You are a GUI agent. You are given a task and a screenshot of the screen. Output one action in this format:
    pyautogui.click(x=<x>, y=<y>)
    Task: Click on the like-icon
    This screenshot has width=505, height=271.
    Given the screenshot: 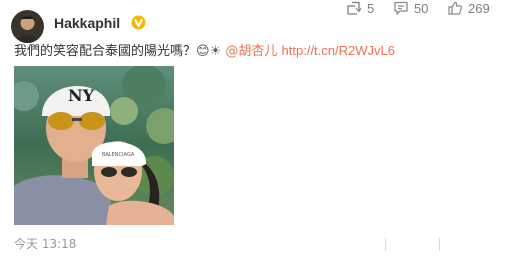 What is the action you would take?
    pyautogui.click(x=455, y=8)
    